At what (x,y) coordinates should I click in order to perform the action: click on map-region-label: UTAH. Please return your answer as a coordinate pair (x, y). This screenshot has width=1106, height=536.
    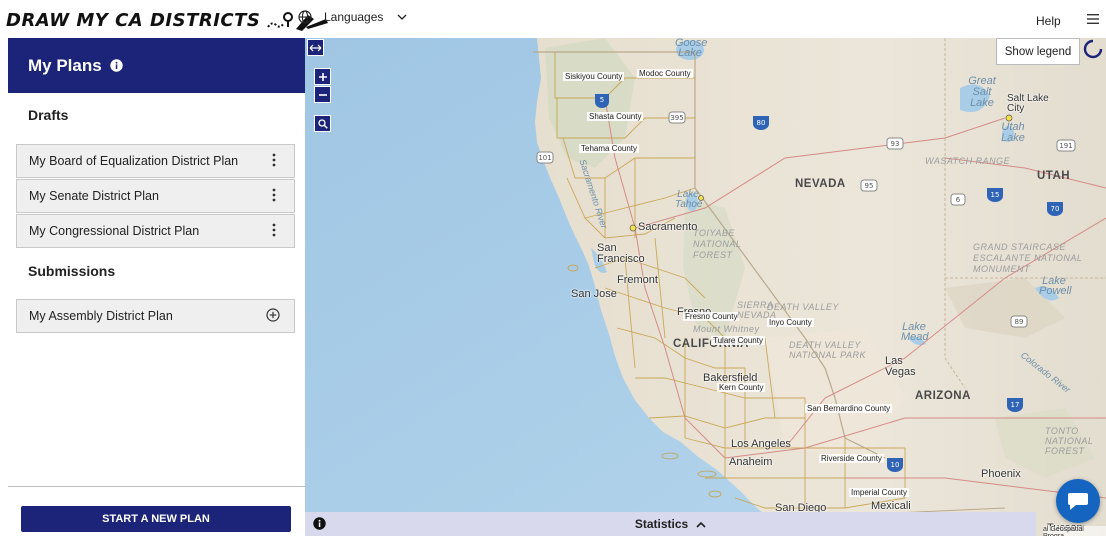
    Looking at the image, I should click on (1054, 176).